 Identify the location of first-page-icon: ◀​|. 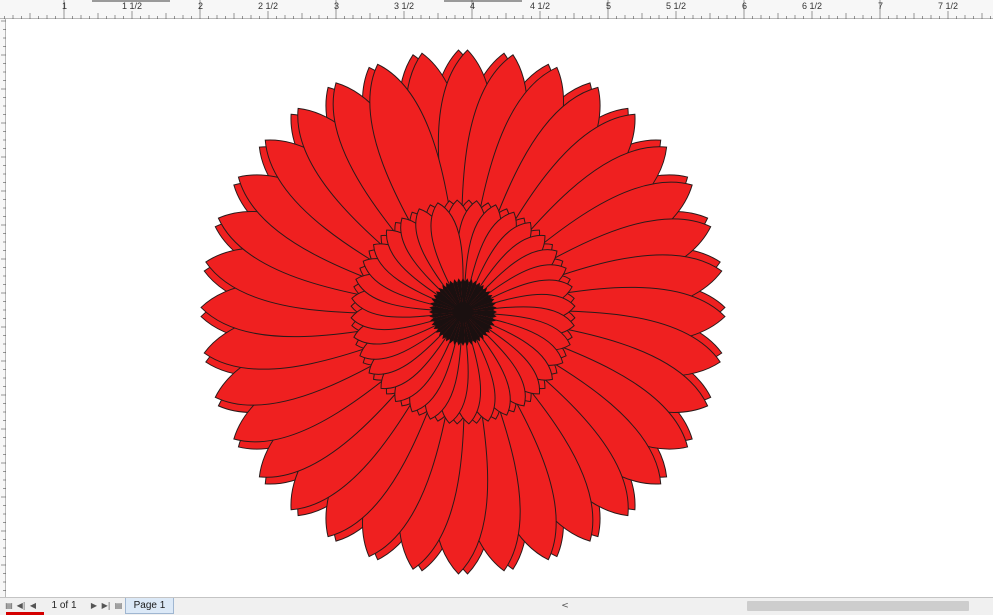
(21, 606).